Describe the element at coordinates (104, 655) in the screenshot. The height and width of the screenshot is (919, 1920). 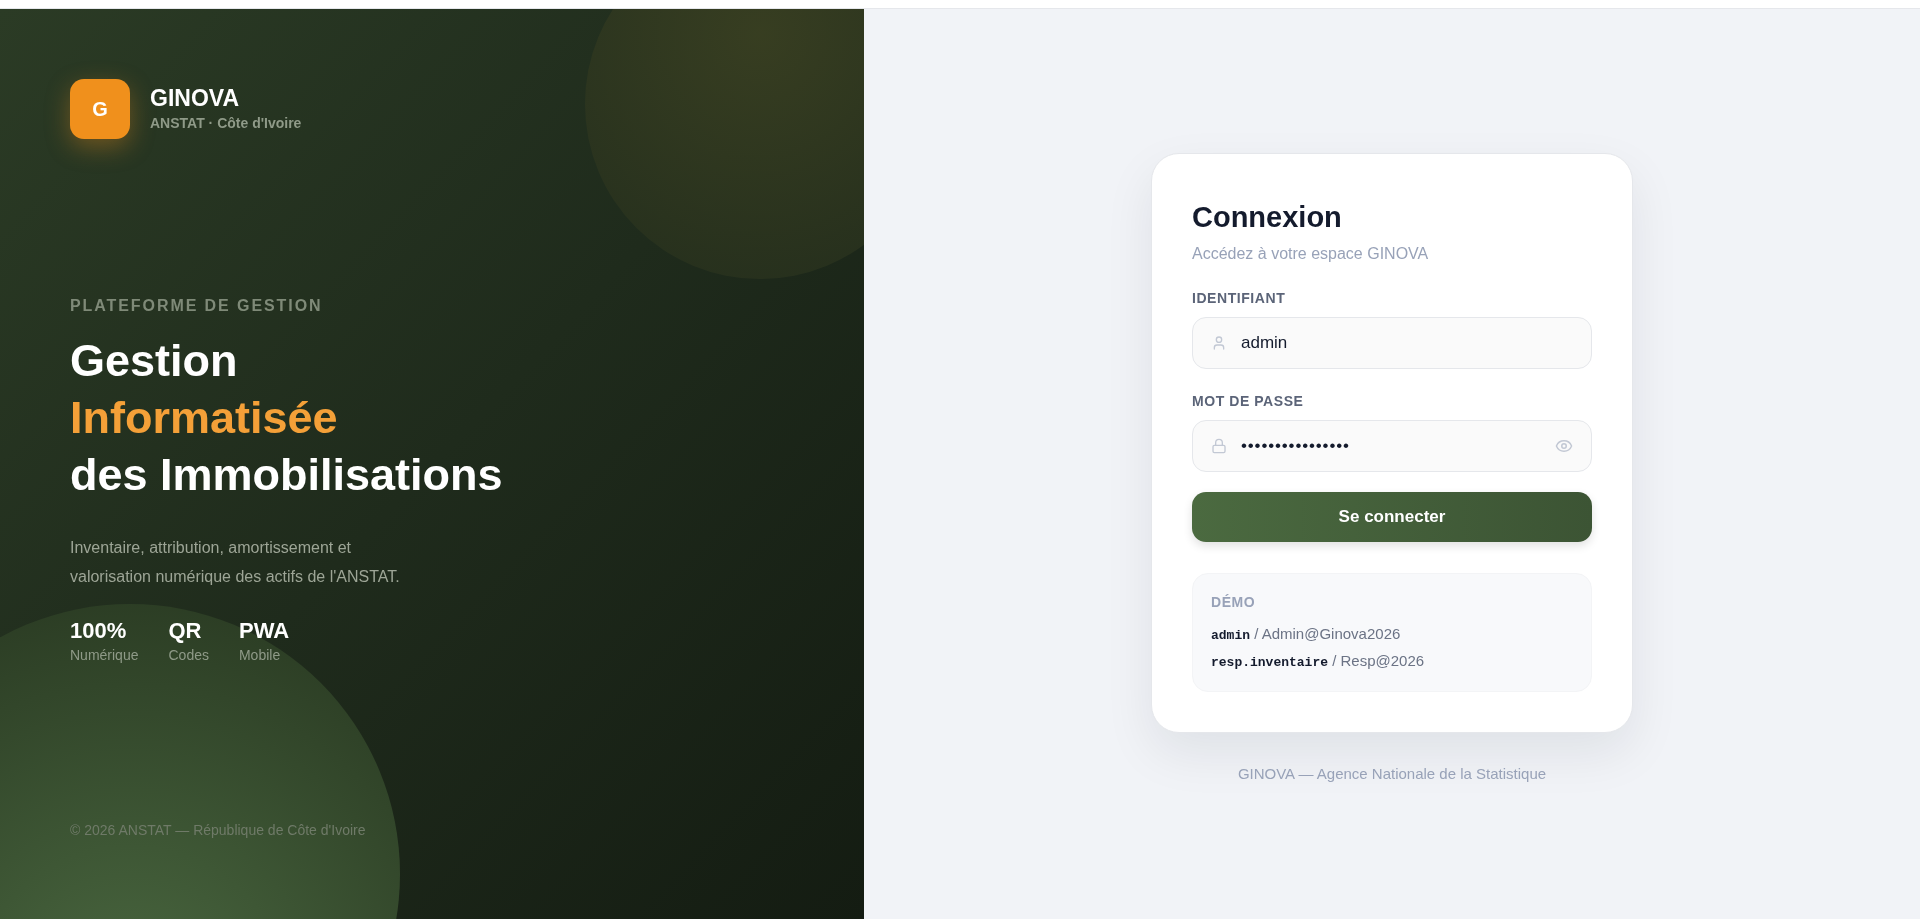
I see `stat-label: Numérique` at that location.